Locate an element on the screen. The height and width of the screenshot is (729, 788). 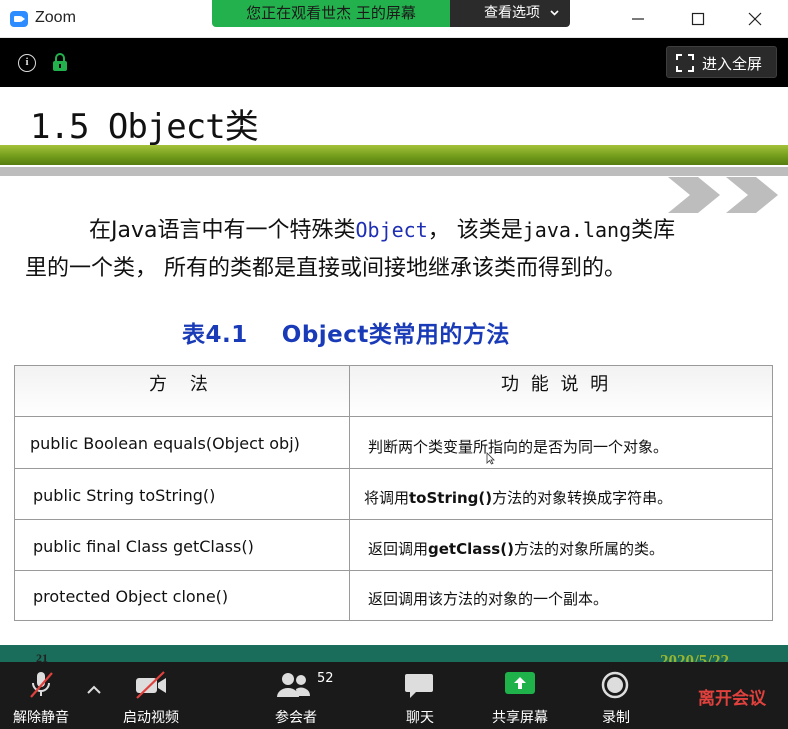
record-label: 录制 is located at coordinates (616, 718).